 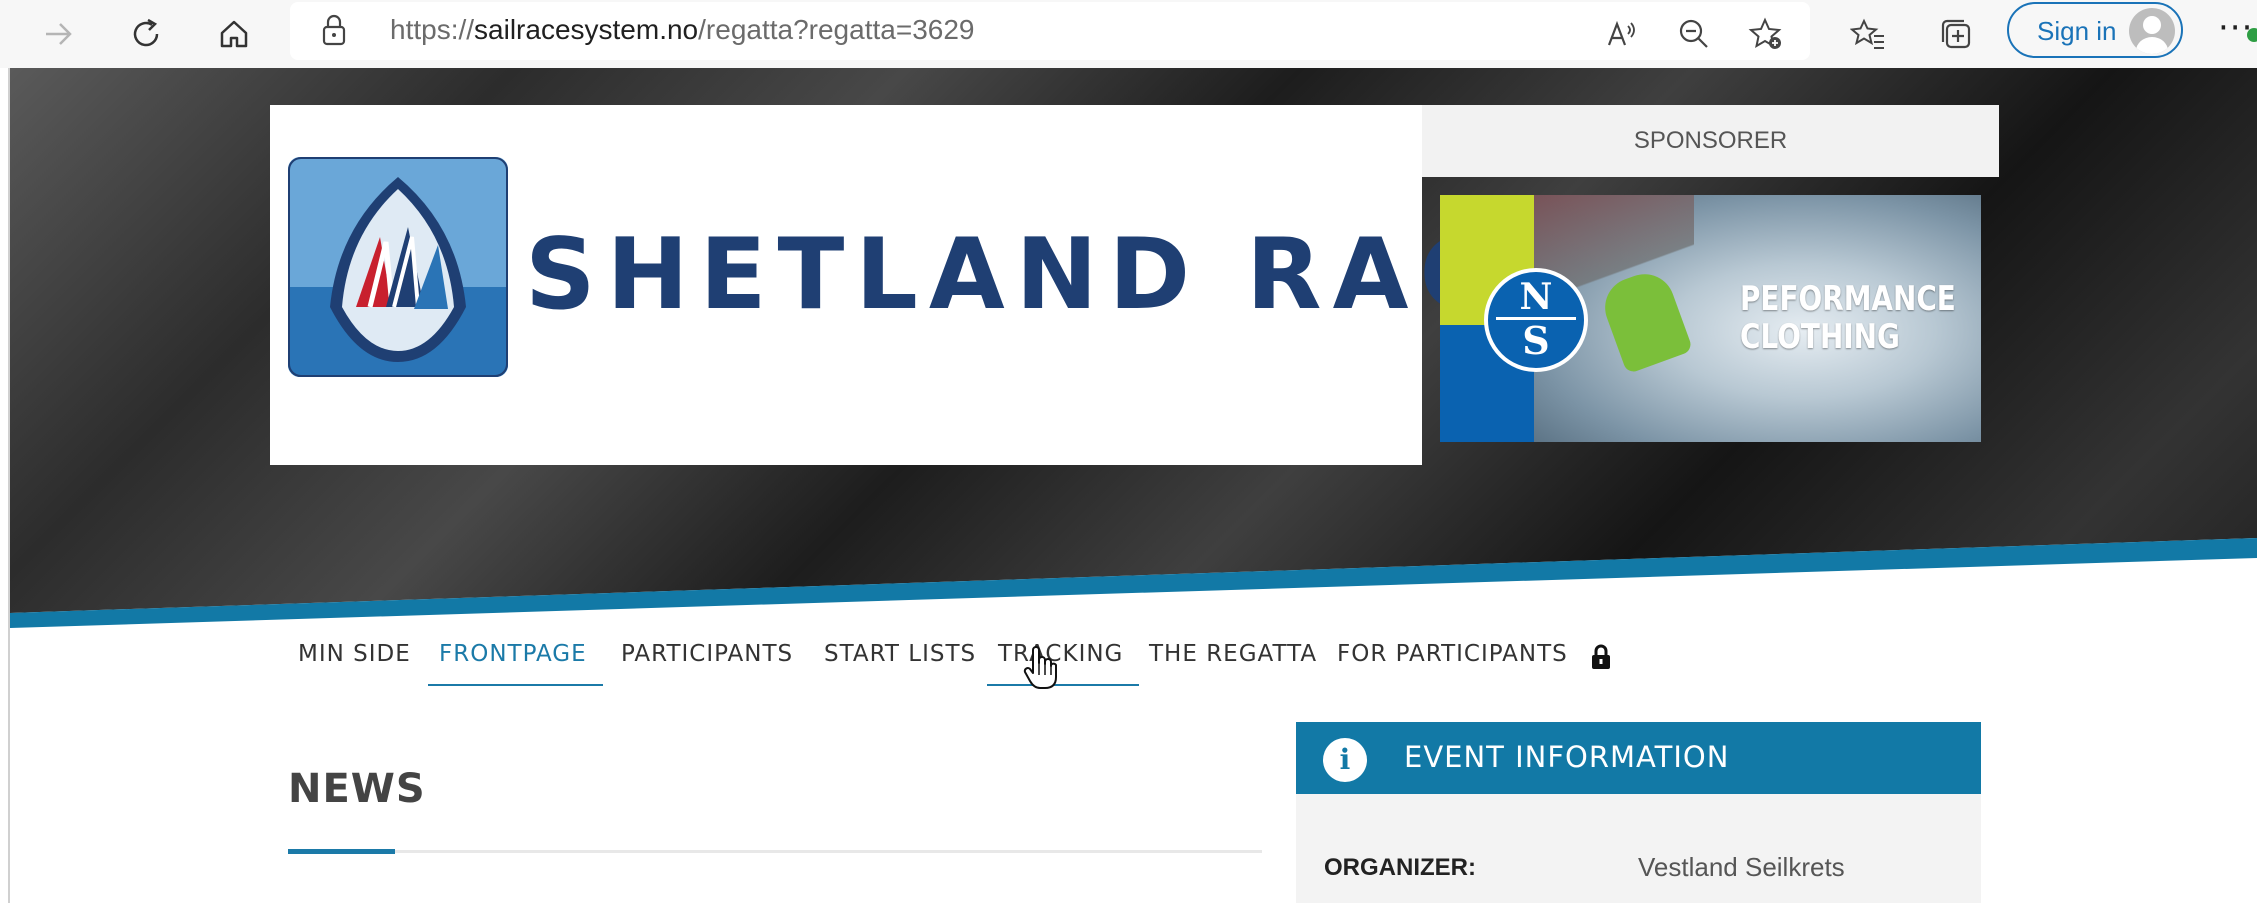 I want to click on nav-frontpage: FRONTPAGE, so click(x=513, y=654).